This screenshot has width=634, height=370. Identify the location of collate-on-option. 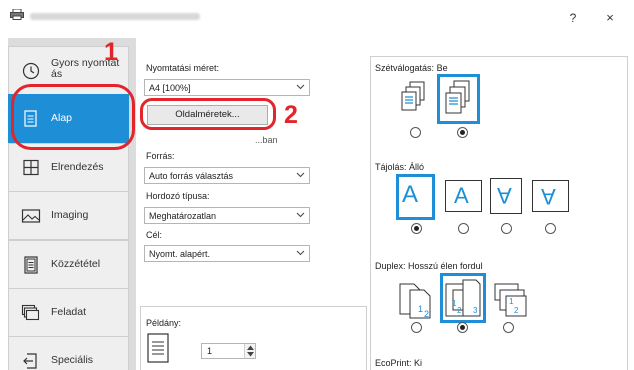
(458, 99).